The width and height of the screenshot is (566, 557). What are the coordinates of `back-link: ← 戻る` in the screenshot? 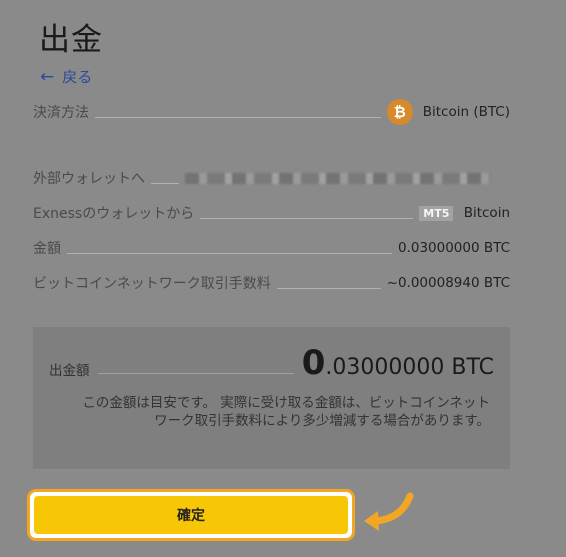 It's located at (66, 76).